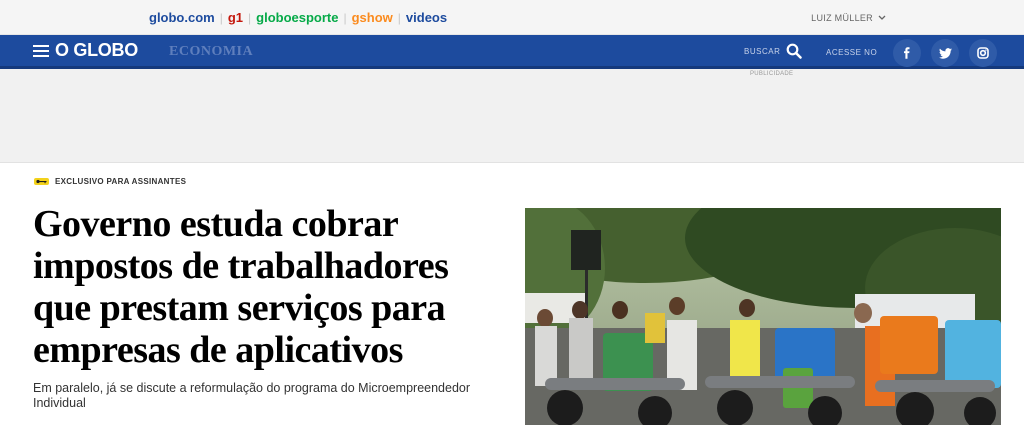 Image resolution: width=1024 pixels, height=425 pixels. I want to click on login-label: ACESSE NO, so click(851, 52).